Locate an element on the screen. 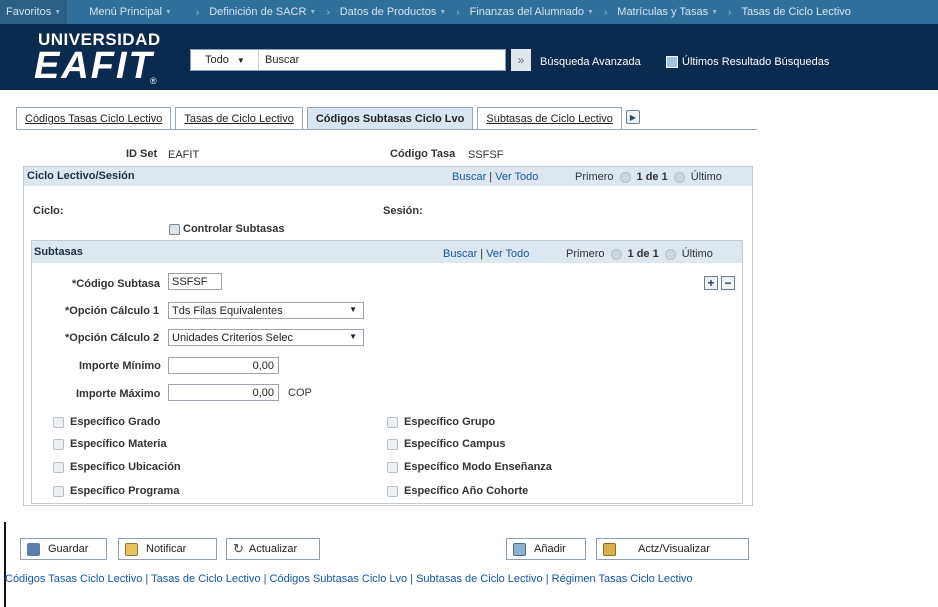 The width and height of the screenshot is (938, 607). ciclo-lectivo-title: Ciclo Lectivo/Sesión is located at coordinates (81, 176).